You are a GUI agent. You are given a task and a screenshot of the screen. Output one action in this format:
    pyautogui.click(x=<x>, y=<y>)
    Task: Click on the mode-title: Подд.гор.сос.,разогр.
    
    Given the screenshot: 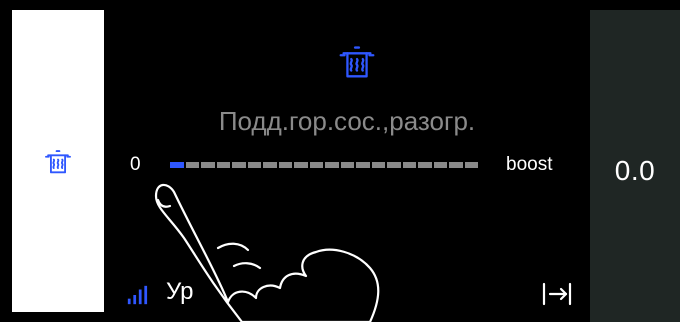 What is the action you would take?
    pyautogui.click(x=347, y=121)
    